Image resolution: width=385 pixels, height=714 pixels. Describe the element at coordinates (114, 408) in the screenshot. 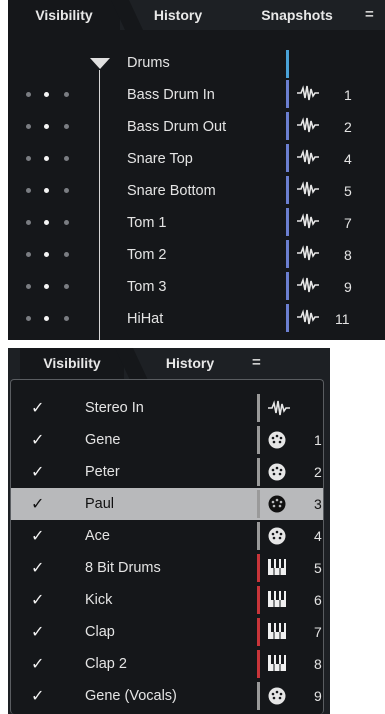

I see `track-name: Stereo In` at that location.